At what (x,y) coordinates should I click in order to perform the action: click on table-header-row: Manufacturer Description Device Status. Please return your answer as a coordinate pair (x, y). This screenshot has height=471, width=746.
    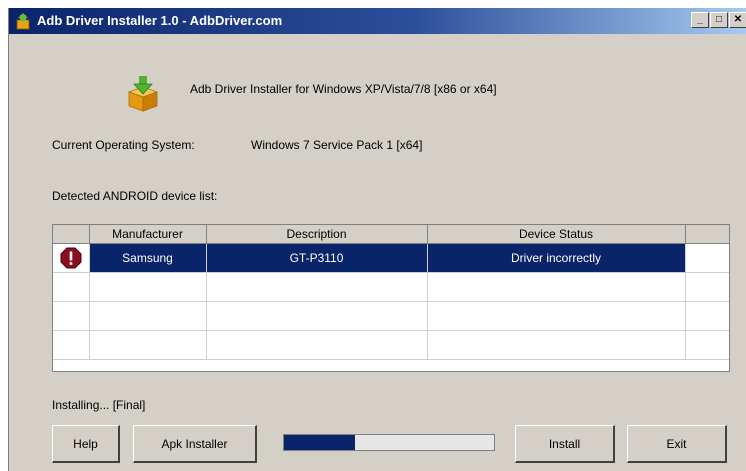
    Looking at the image, I should click on (391, 234).